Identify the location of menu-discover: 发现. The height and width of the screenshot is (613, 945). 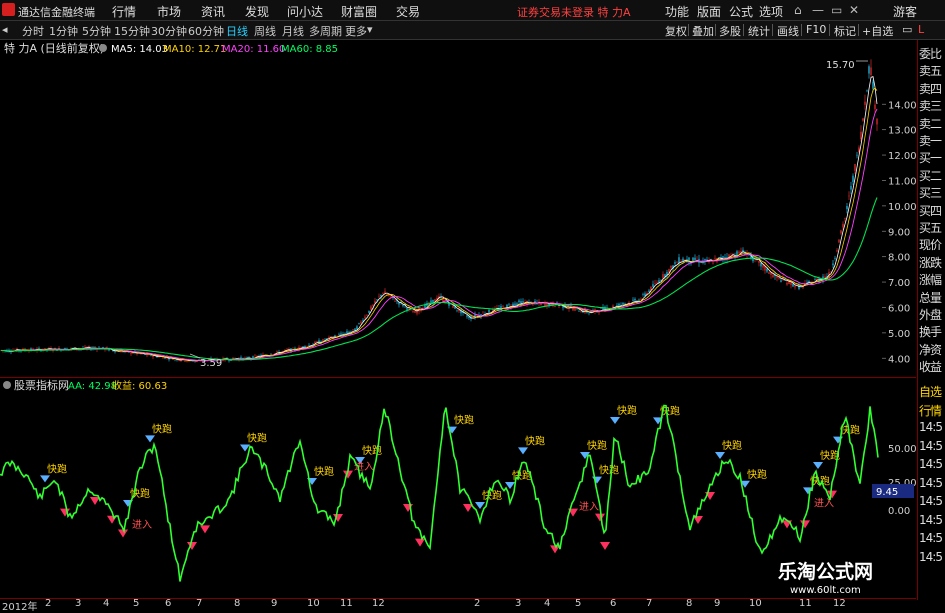
(257, 11).